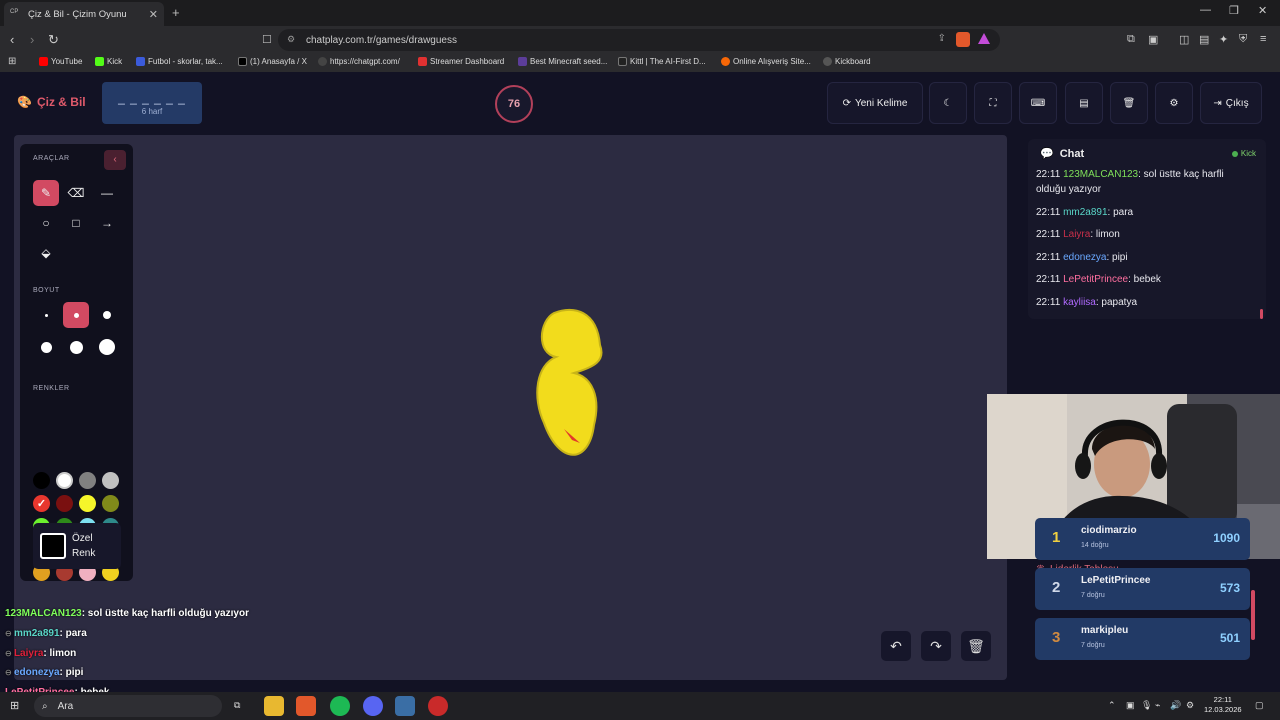 Image resolution: width=1280 pixels, height=720 pixels. Describe the element at coordinates (1204, 39) in the screenshot. I see `reader-icon: ▤` at that location.